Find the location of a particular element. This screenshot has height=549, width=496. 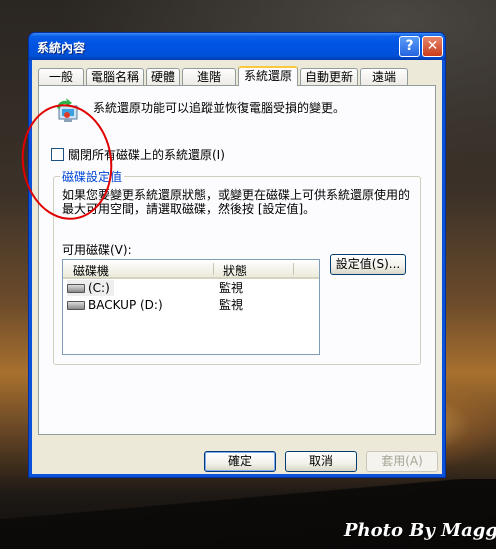

drive-row-c: (C:) 監視 is located at coordinates (191, 288).